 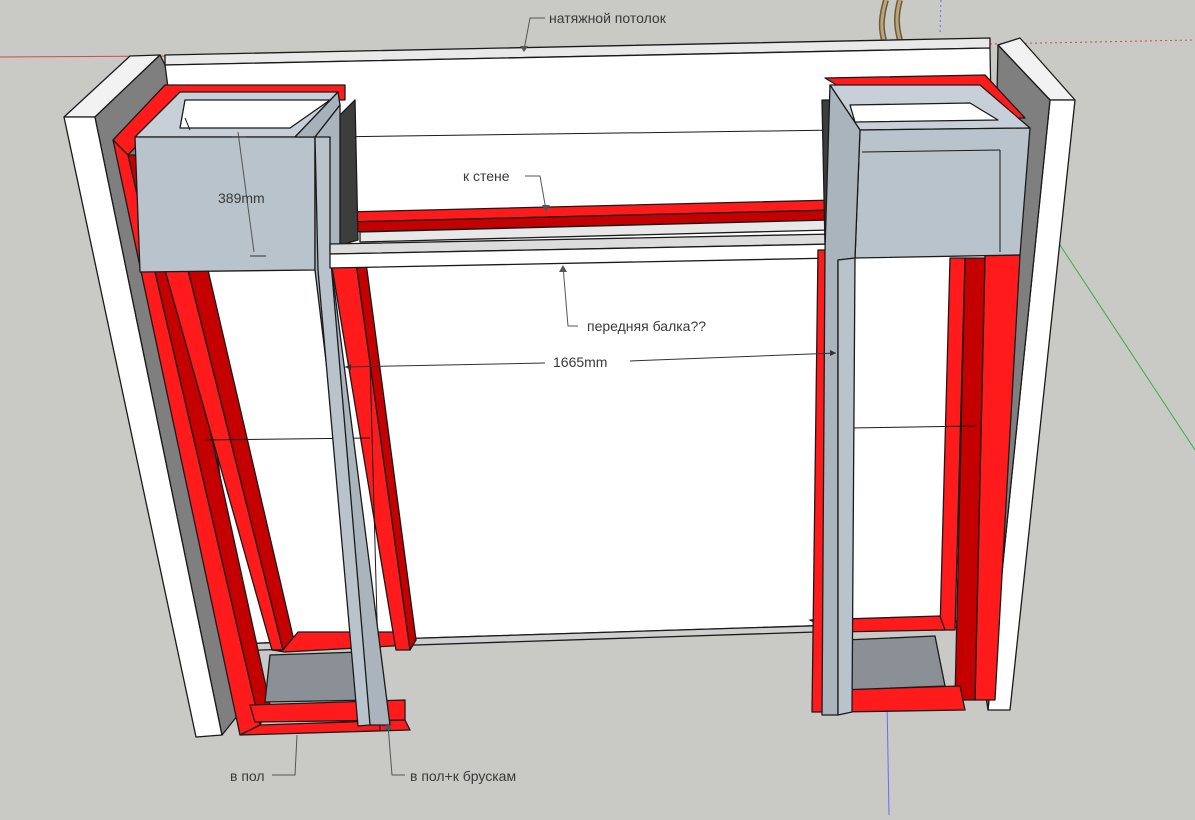 I want to click on label-to-floor: в пол, so click(x=247, y=776).